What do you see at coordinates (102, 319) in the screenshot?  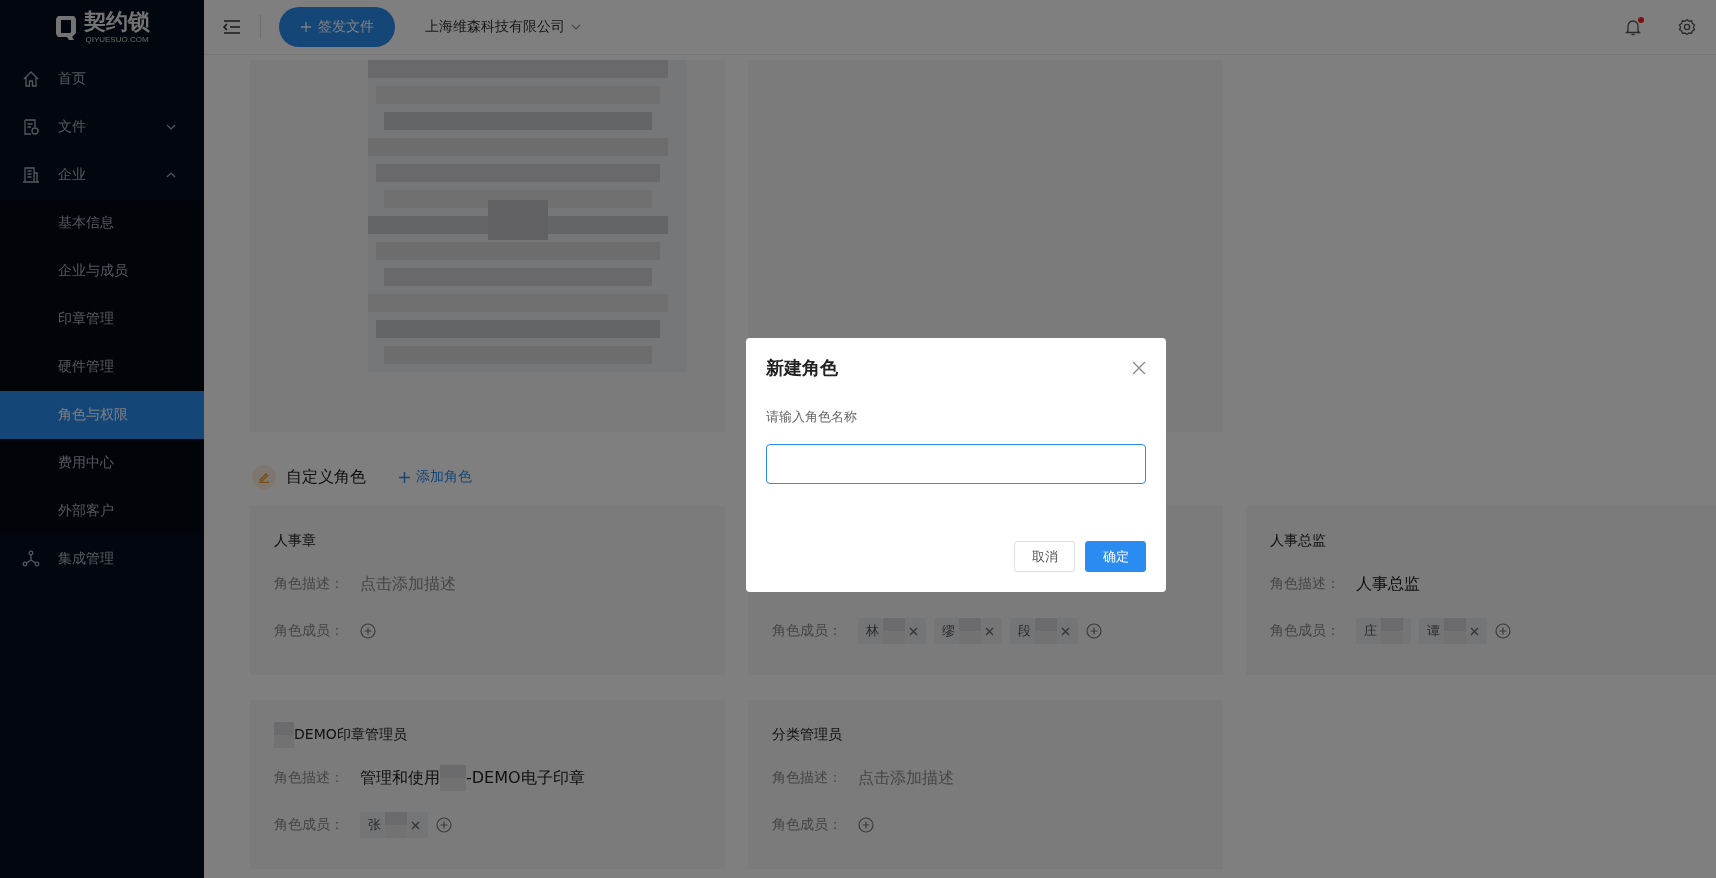 I see `sidebar-item: 印章管理` at bounding box center [102, 319].